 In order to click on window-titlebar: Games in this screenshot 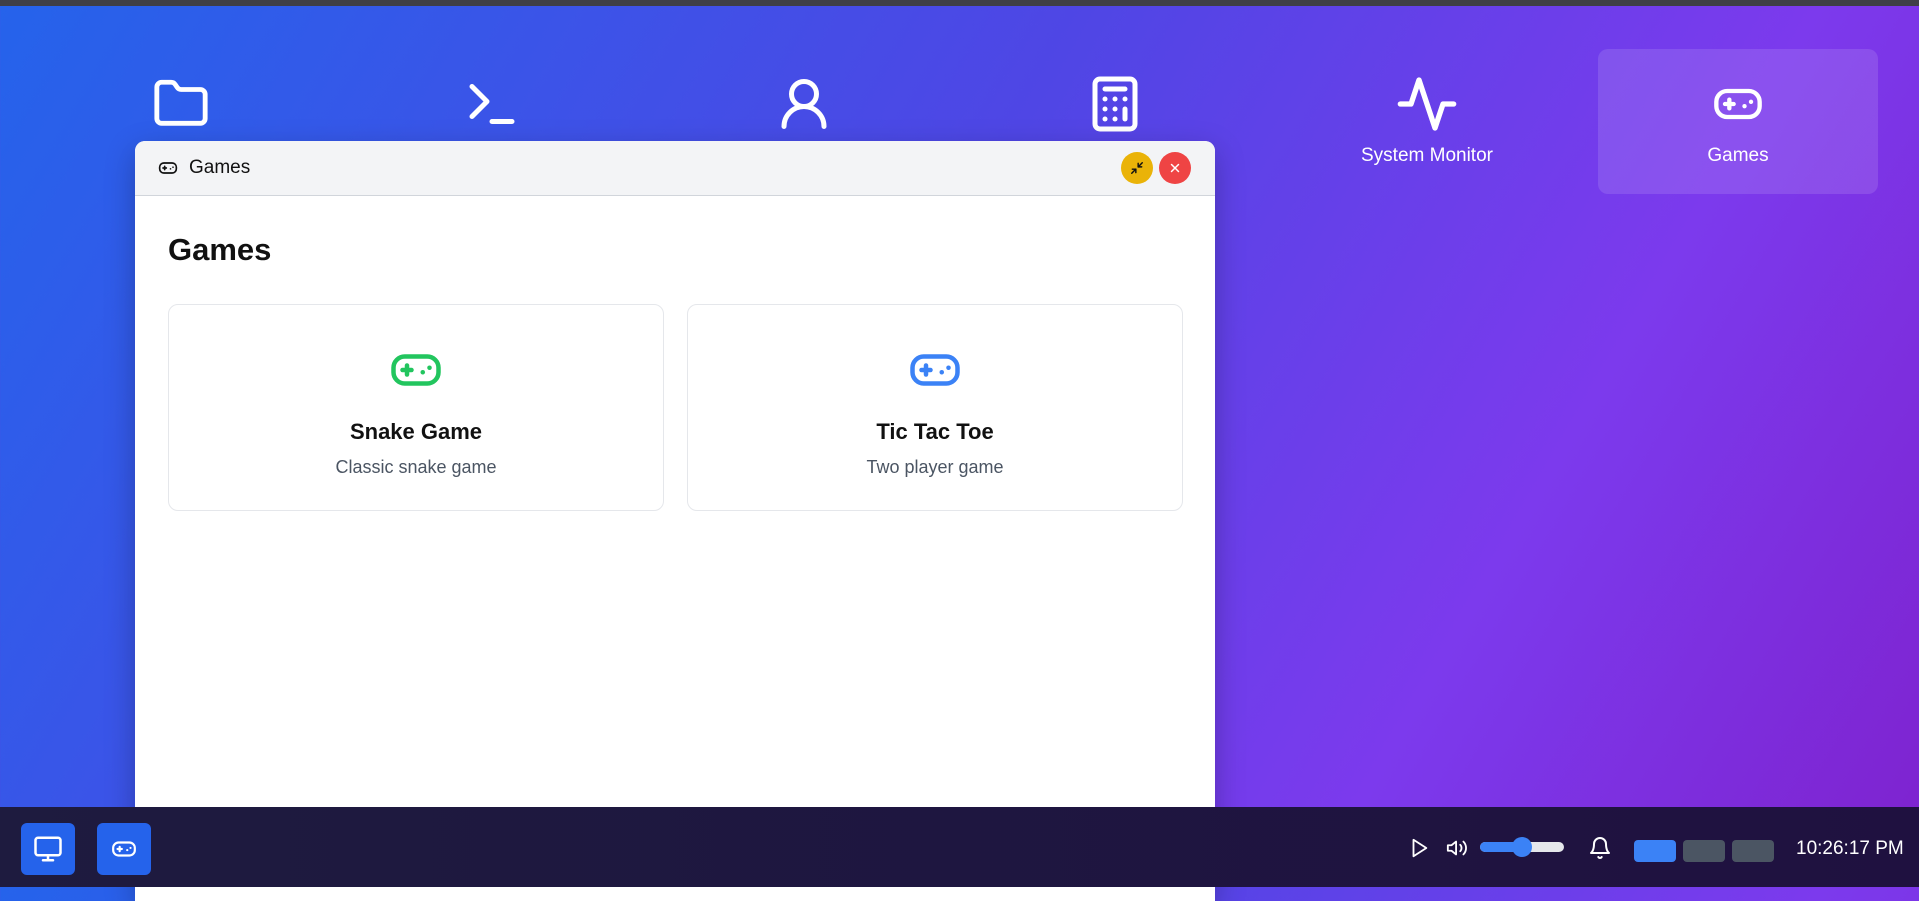, I will do `click(675, 168)`.